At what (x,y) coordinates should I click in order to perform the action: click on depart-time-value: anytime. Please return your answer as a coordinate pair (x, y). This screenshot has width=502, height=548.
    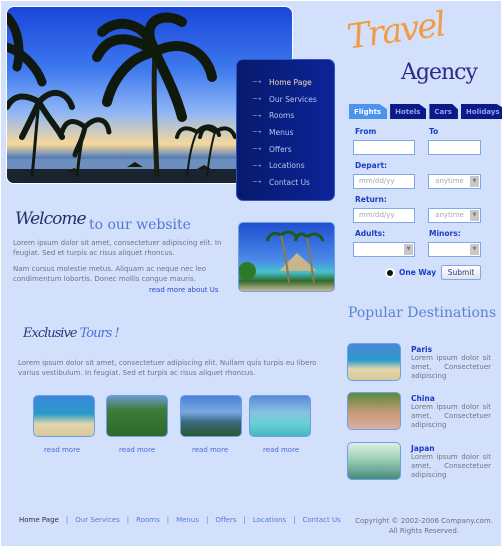
    Looking at the image, I should click on (449, 181).